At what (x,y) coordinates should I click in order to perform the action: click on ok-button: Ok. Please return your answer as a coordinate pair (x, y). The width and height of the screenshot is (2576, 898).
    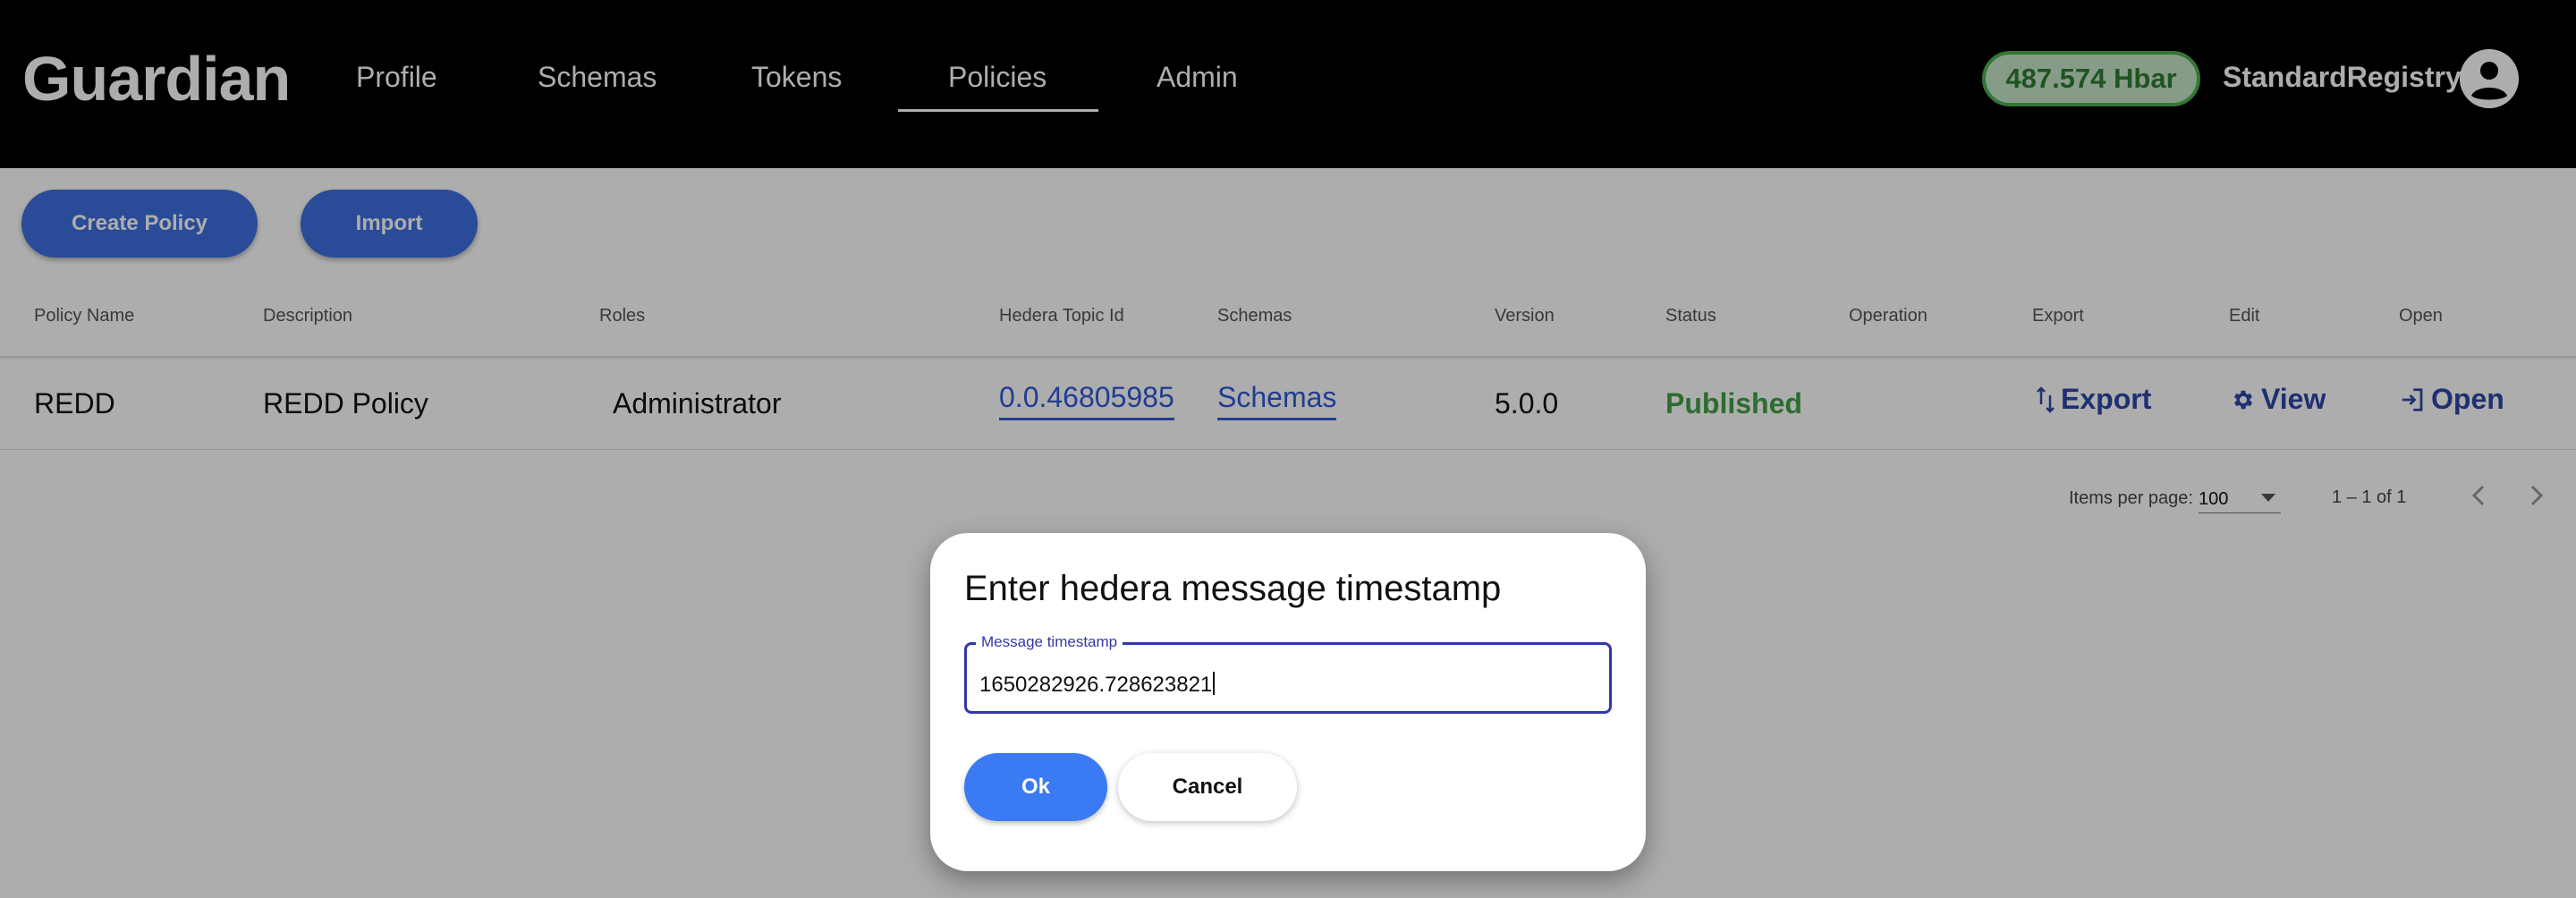
    Looking at the image, I should click on (1035, 787).